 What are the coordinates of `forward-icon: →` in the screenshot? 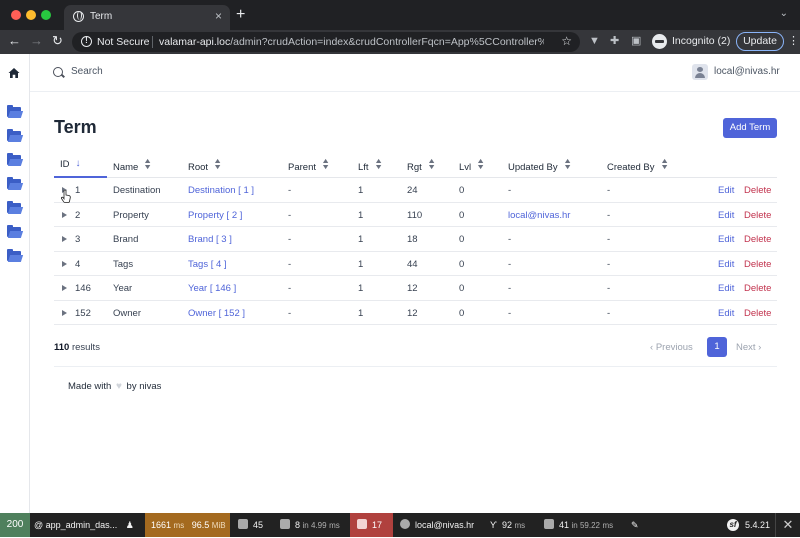 It's located at (36, 41).